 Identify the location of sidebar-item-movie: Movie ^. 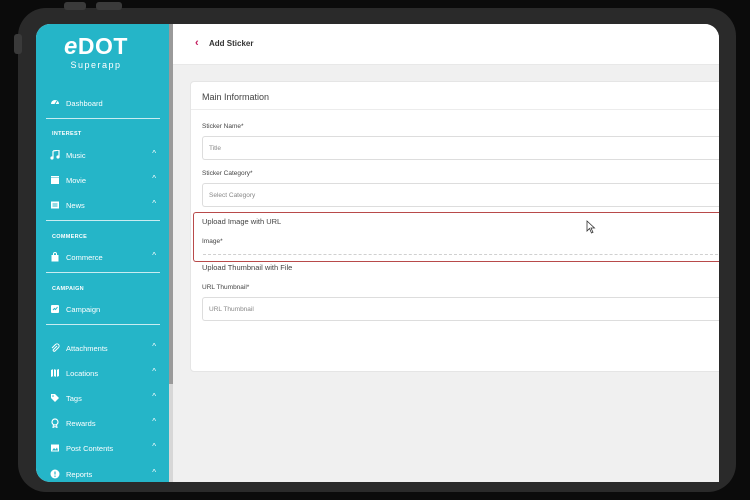
(106, 180).